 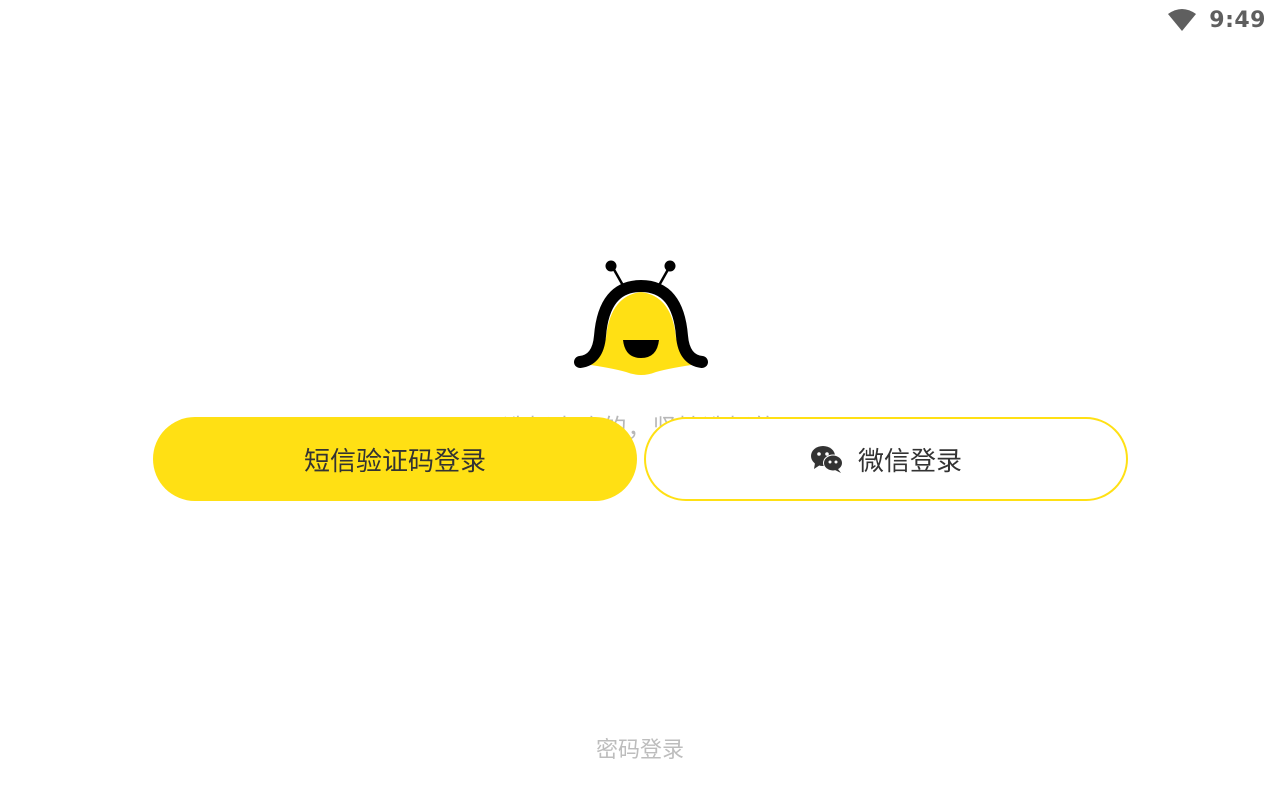 I want to click on status-bar: 9:49, so click(x=1223, y=20).